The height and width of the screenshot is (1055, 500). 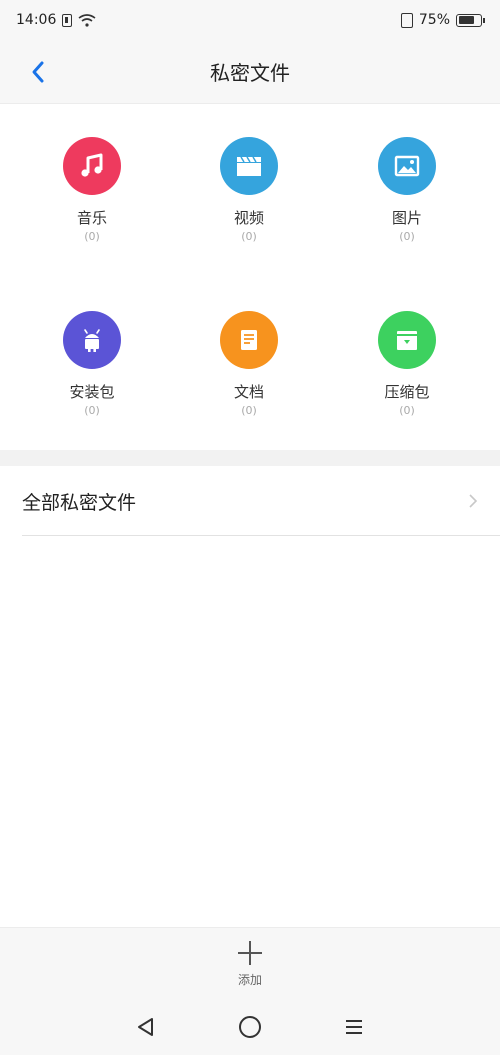 I want to click on category-document: 文档 (0), so click(x=249, y=364).